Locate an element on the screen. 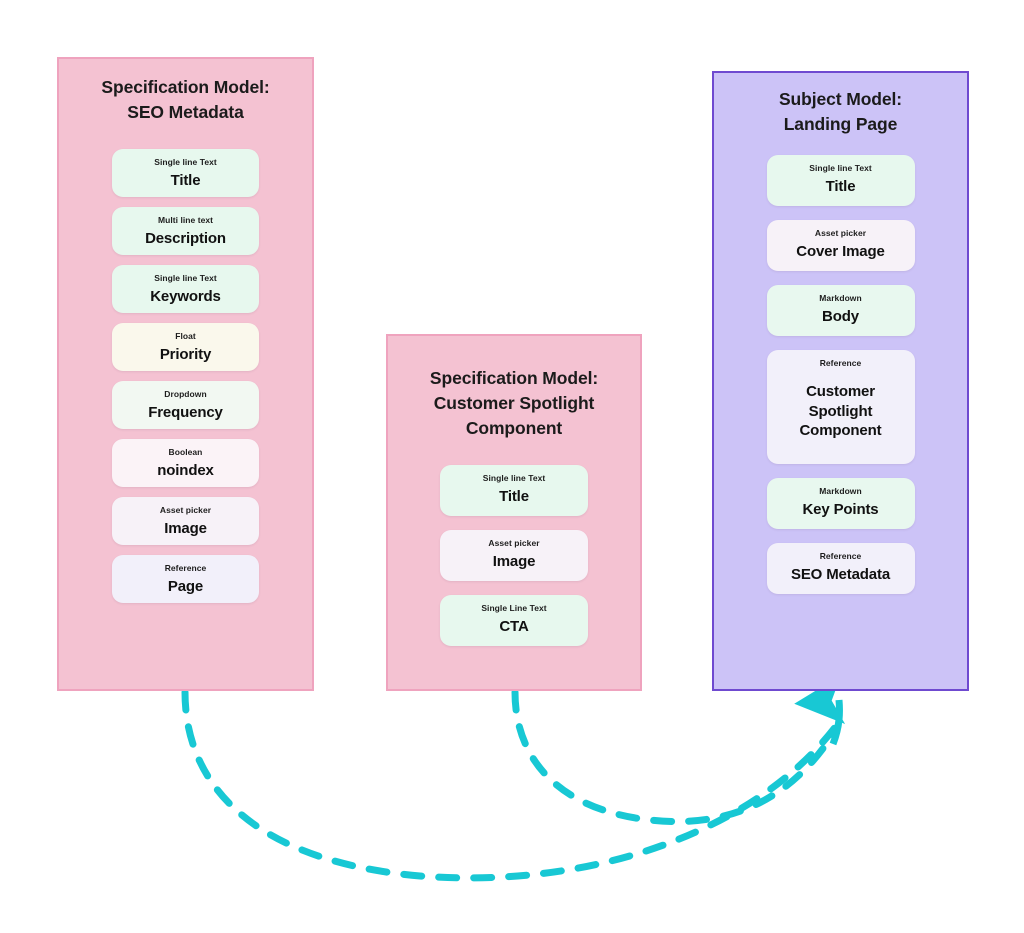 This screenshot has height=933, width=1024. field-card-customer-spotlight-component: Reference Customer Spotlight Component is located at coordinates (840, 406).